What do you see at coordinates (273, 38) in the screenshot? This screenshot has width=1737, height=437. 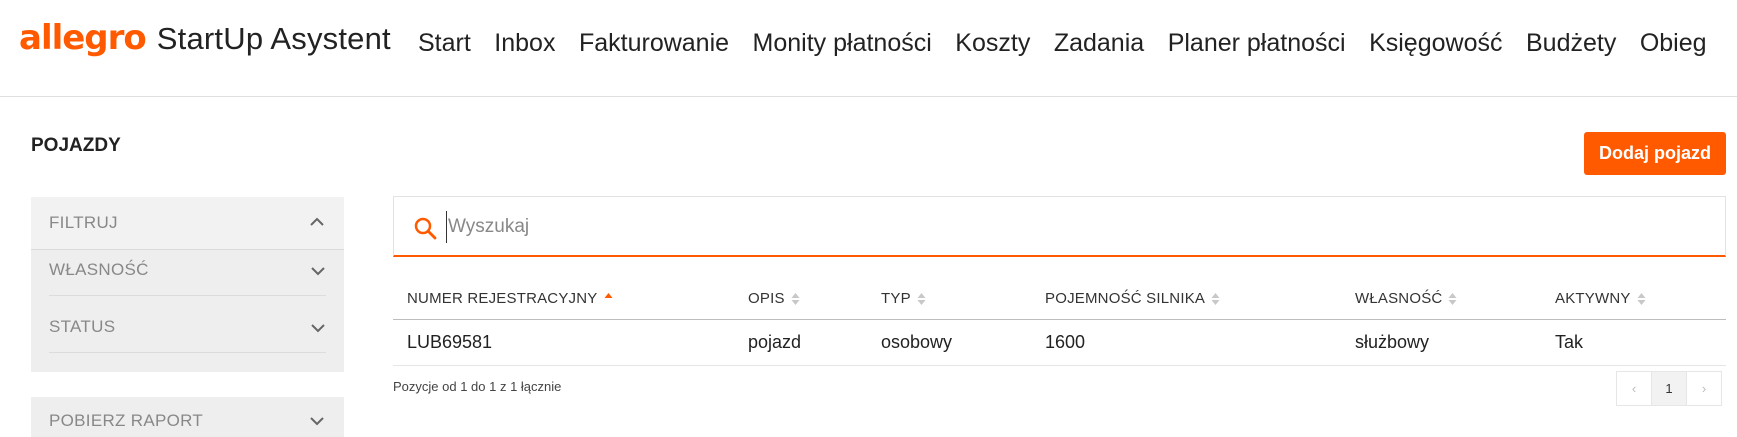 I see `app-name: StartUp Asystent` at bounding box center [273, 38].